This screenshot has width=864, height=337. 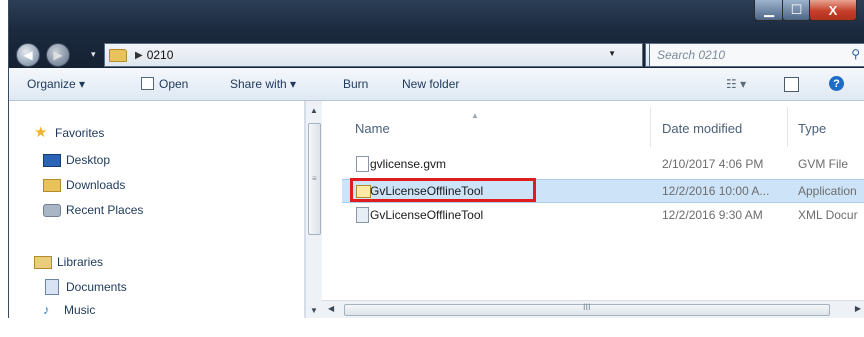 I want to click on star-icon: ★, so click(x=41, y=132).